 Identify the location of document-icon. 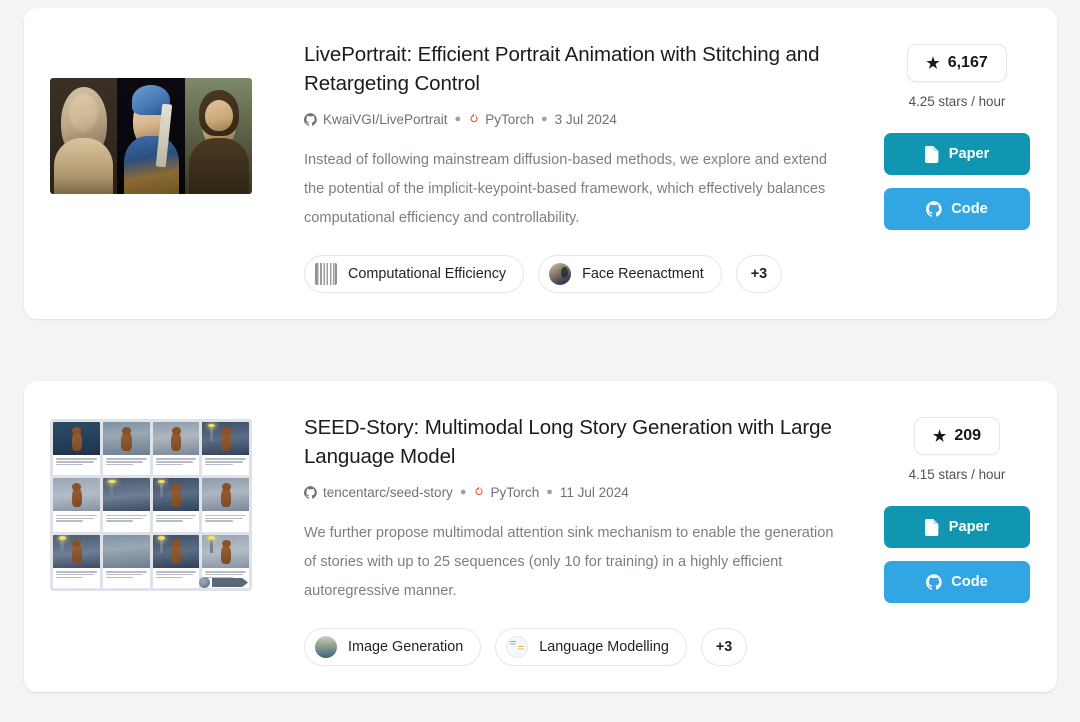
(931, 154).